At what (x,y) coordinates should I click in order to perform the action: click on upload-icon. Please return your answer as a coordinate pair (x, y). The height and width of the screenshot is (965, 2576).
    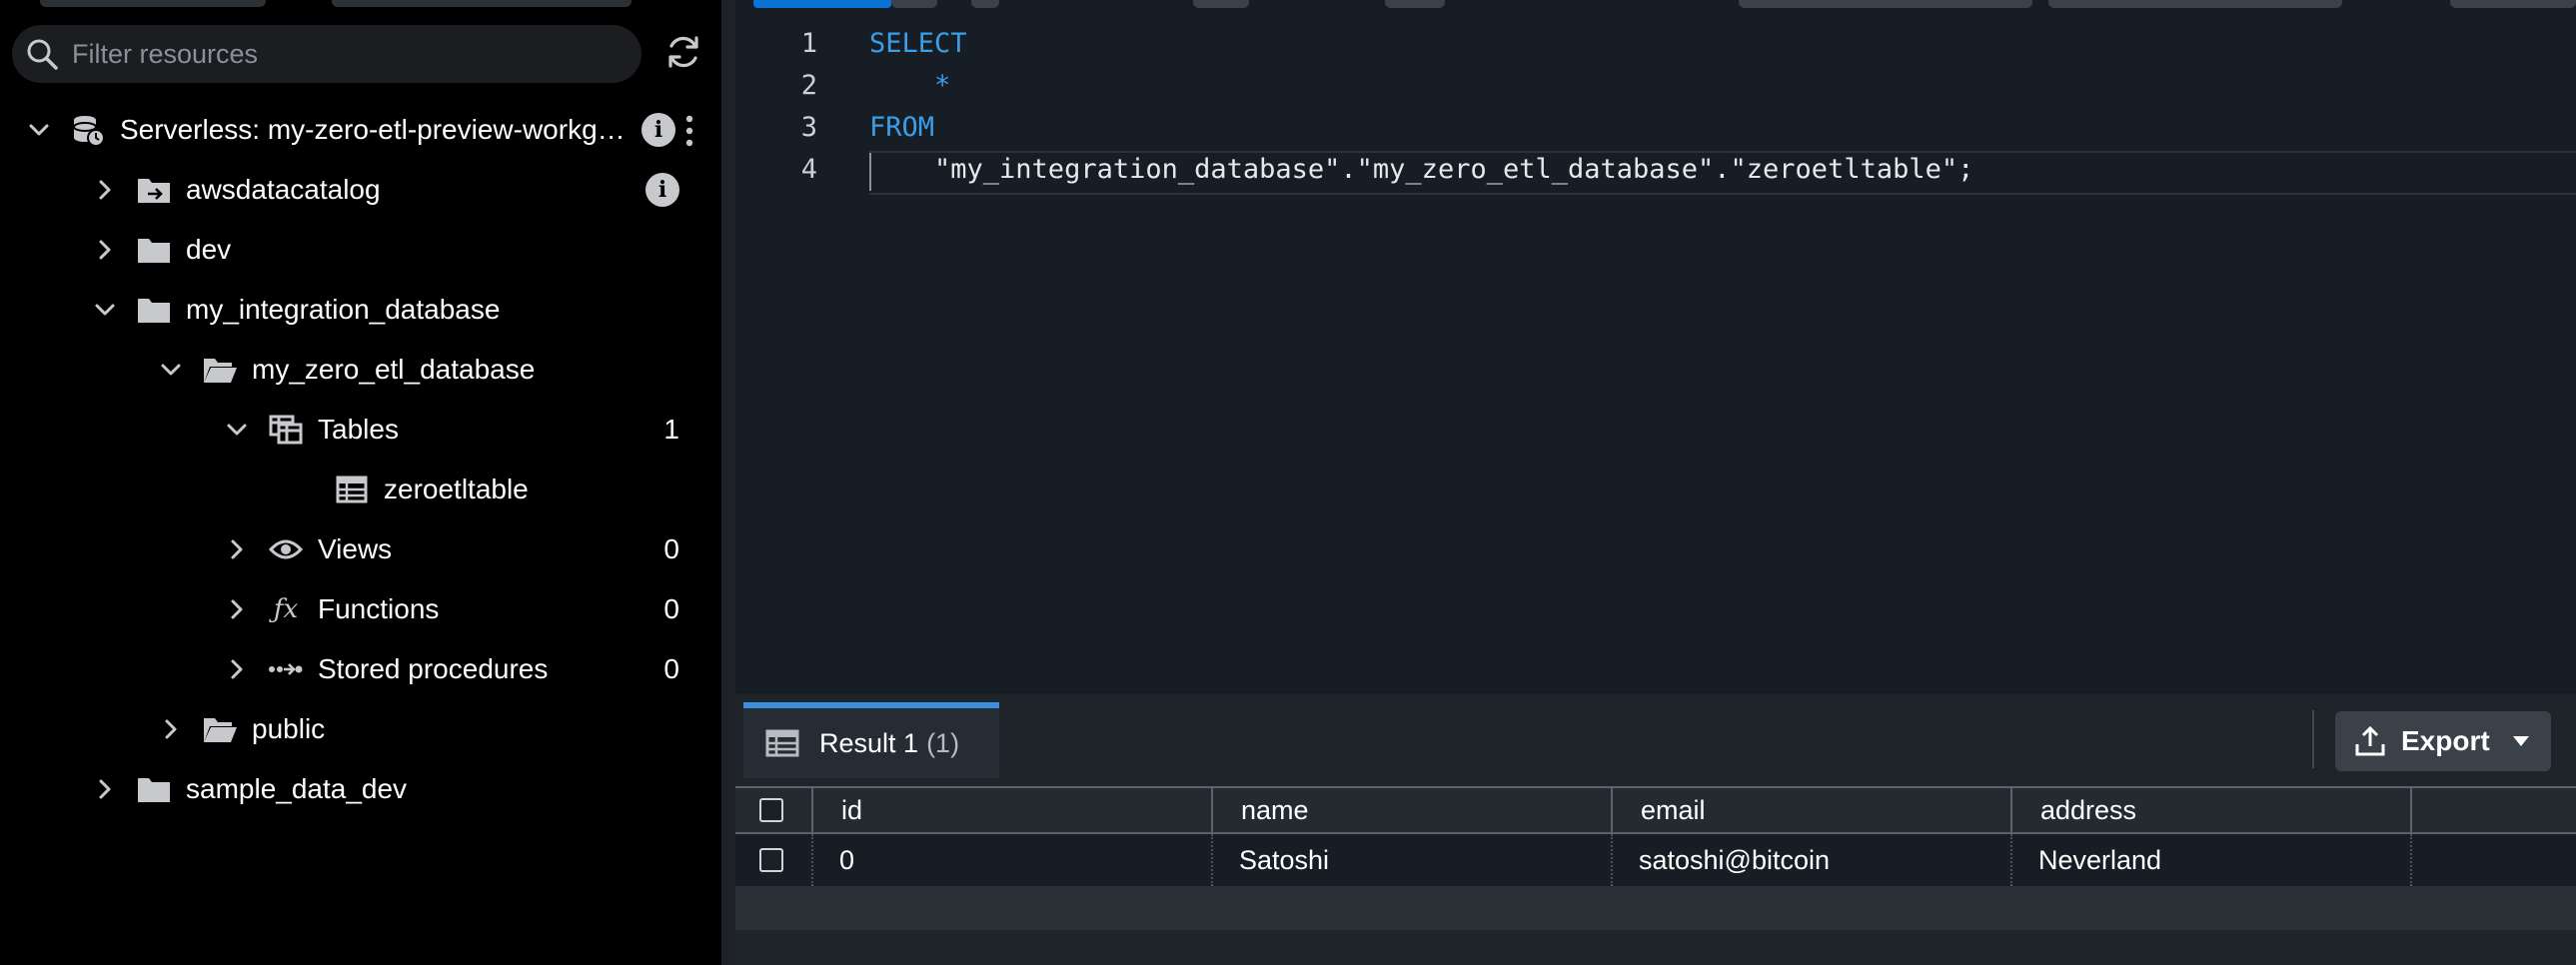
    Looking at the image, I should click on (2370, 741).